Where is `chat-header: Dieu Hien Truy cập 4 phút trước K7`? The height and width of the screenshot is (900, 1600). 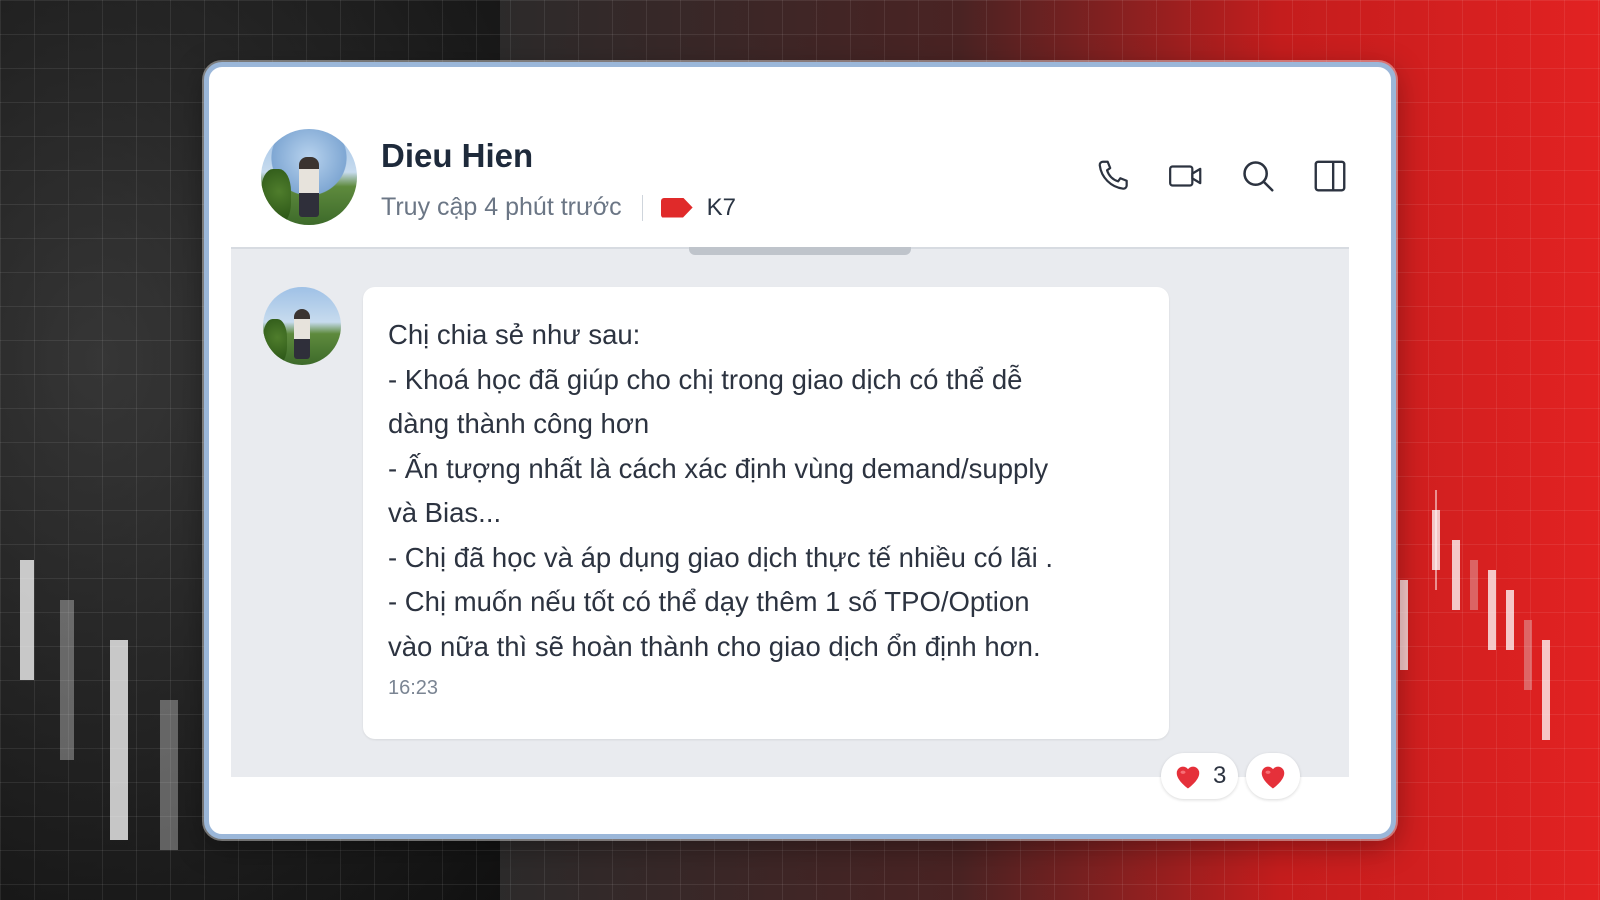
chat-header: Dieu Hien Truy cập 4 phút trước K7 is located at coordinates (791, 187).